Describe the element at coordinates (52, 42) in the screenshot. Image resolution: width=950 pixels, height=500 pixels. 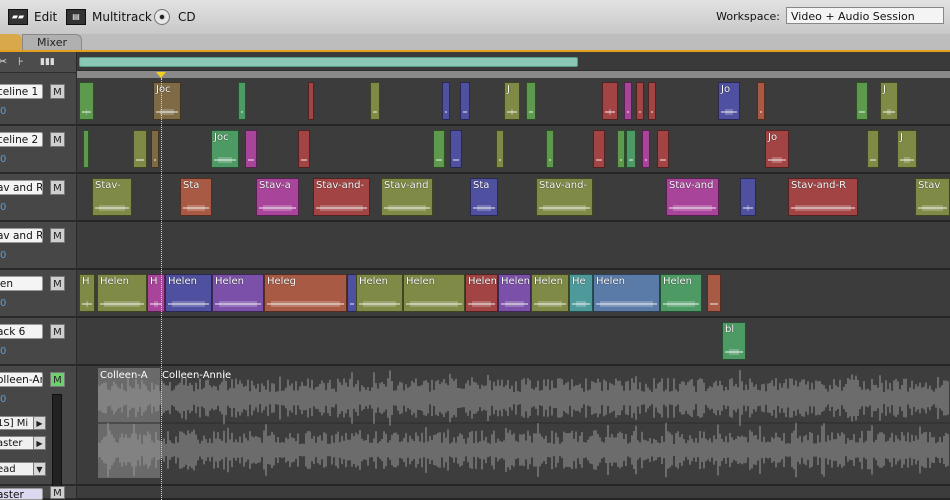
I see `tab-mixer: Mixer` at that location.